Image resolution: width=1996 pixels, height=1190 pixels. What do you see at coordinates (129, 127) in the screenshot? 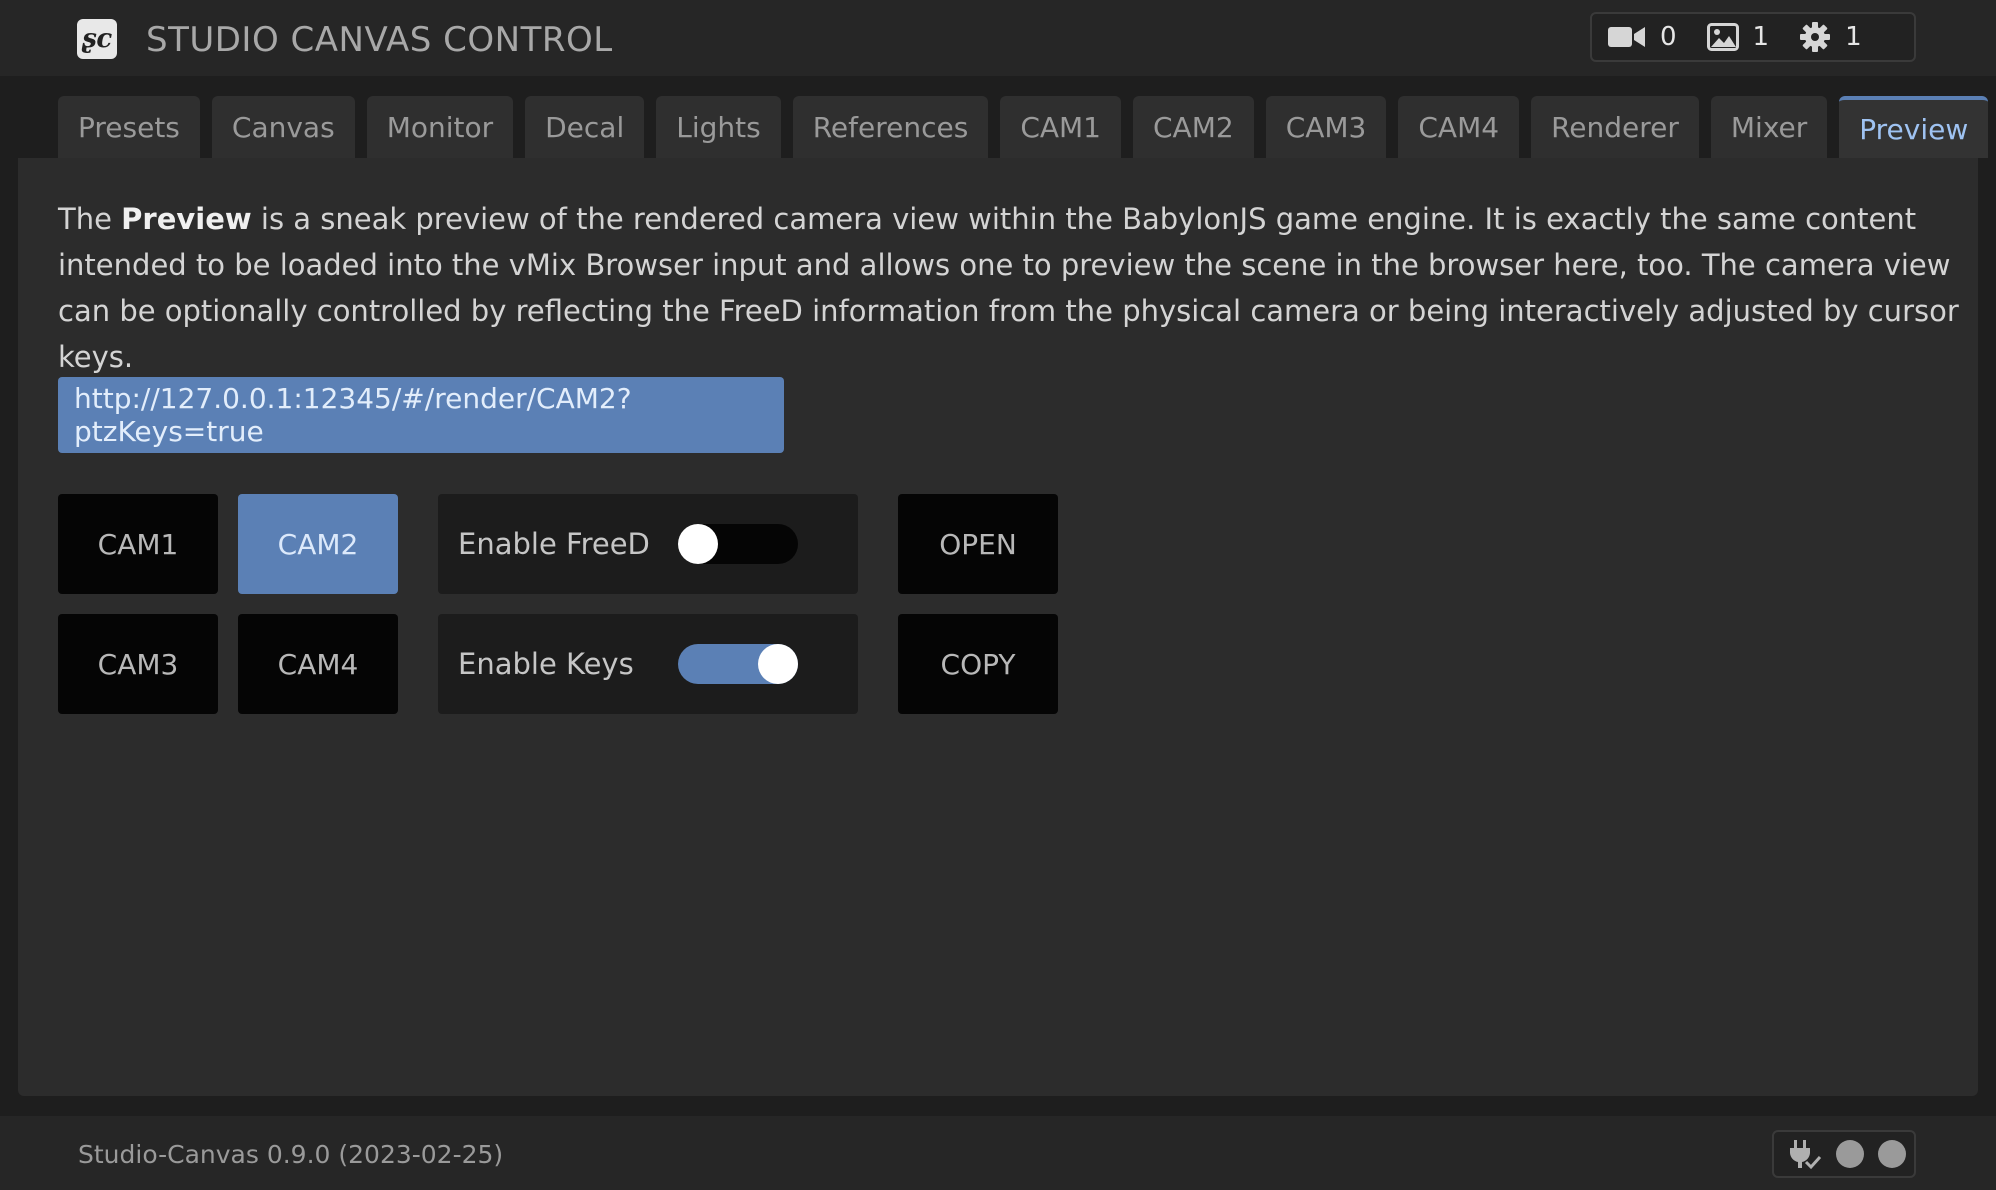
I see `tab-presets: Presets` at bounding box center [129, 127].